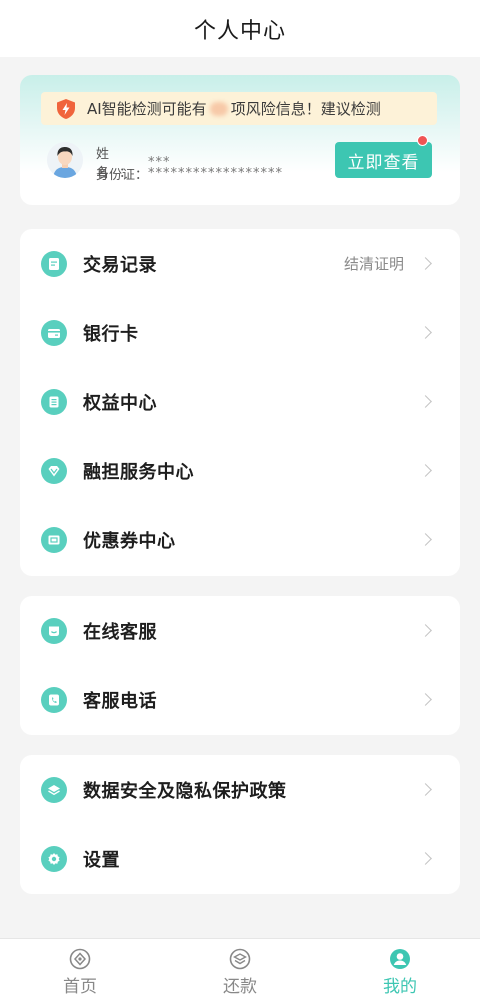 The height and width of the screenshot is (1003, 480). I want to click on notification-dot, so click(422, 140).